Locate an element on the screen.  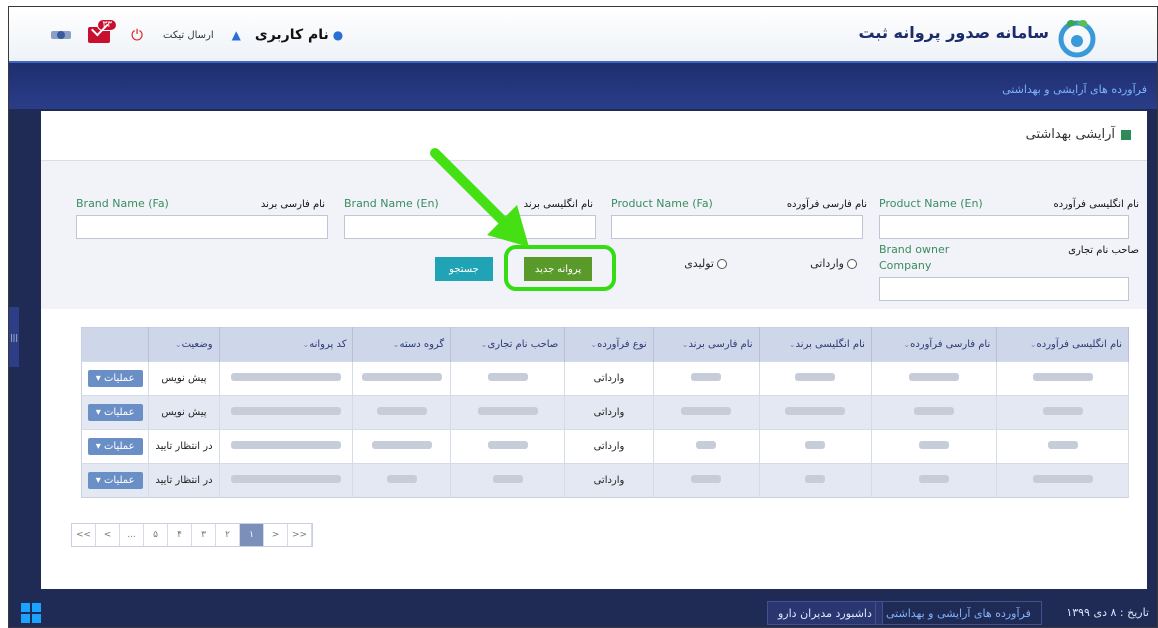
power-icon: ⏻ is located at coordinates (137, 35).